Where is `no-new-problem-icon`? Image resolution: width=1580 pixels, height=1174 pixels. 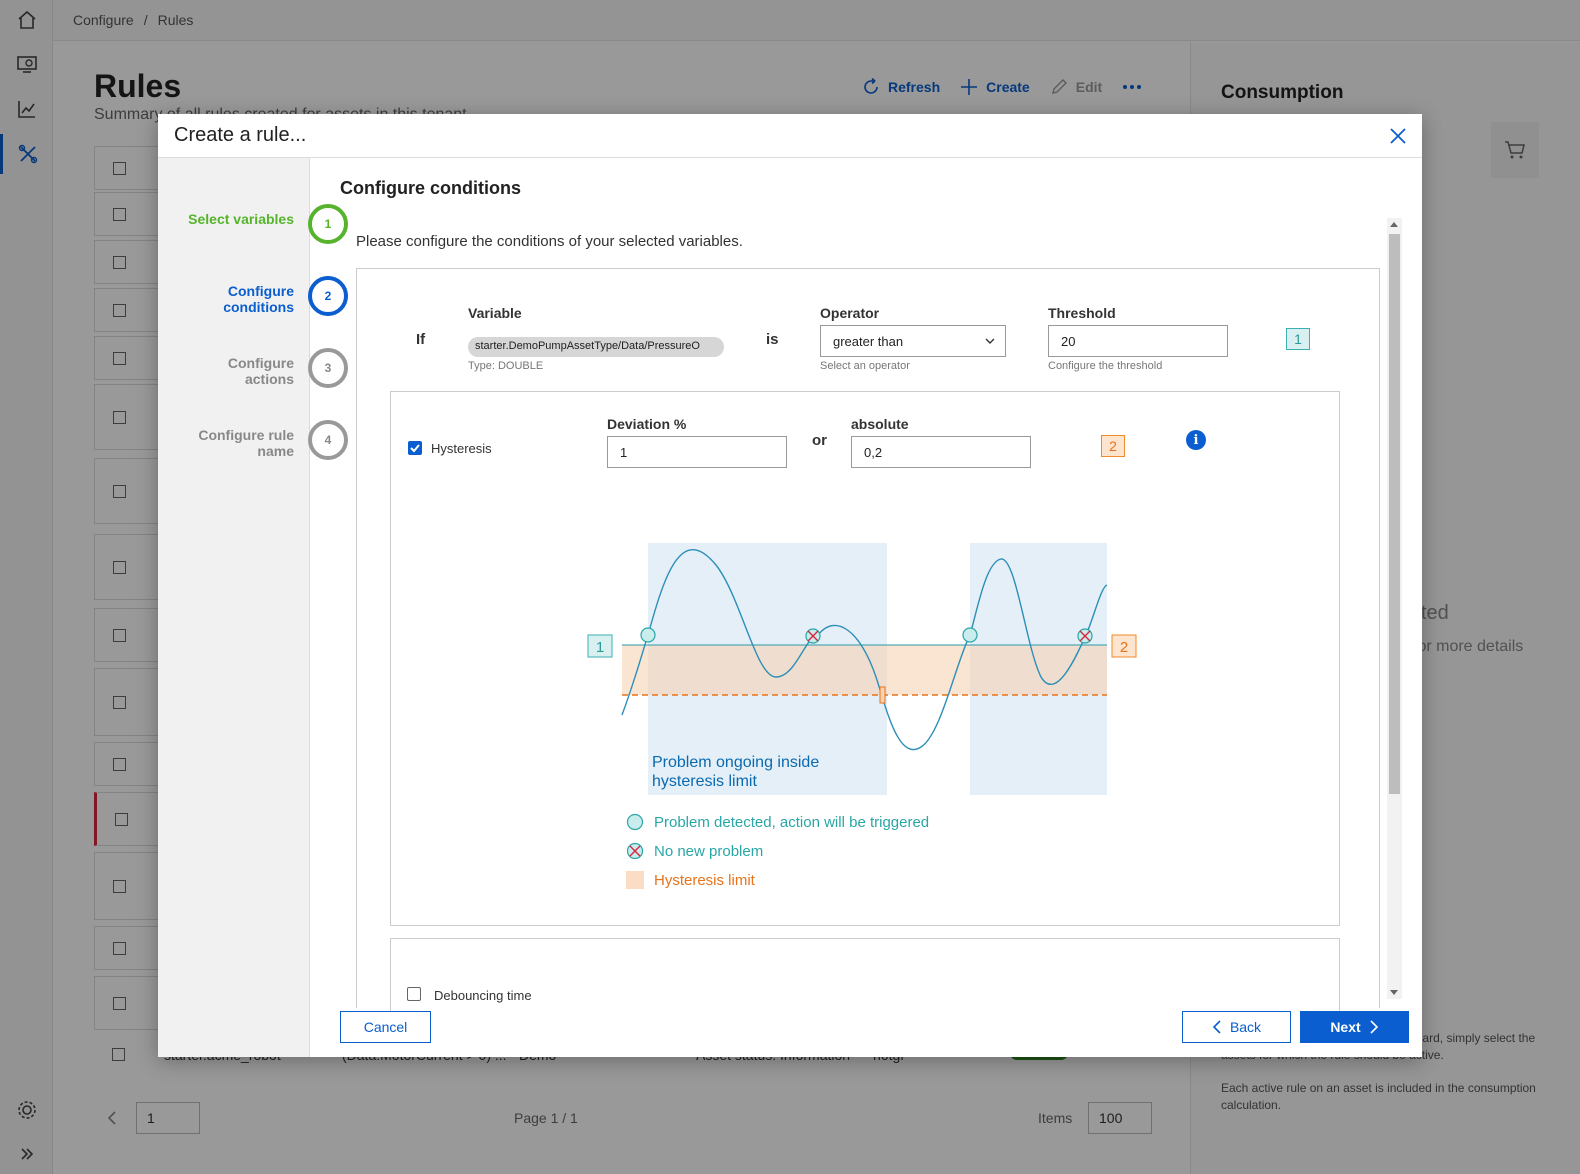
no-new-problem-icon is located at coordinates (635, 851).